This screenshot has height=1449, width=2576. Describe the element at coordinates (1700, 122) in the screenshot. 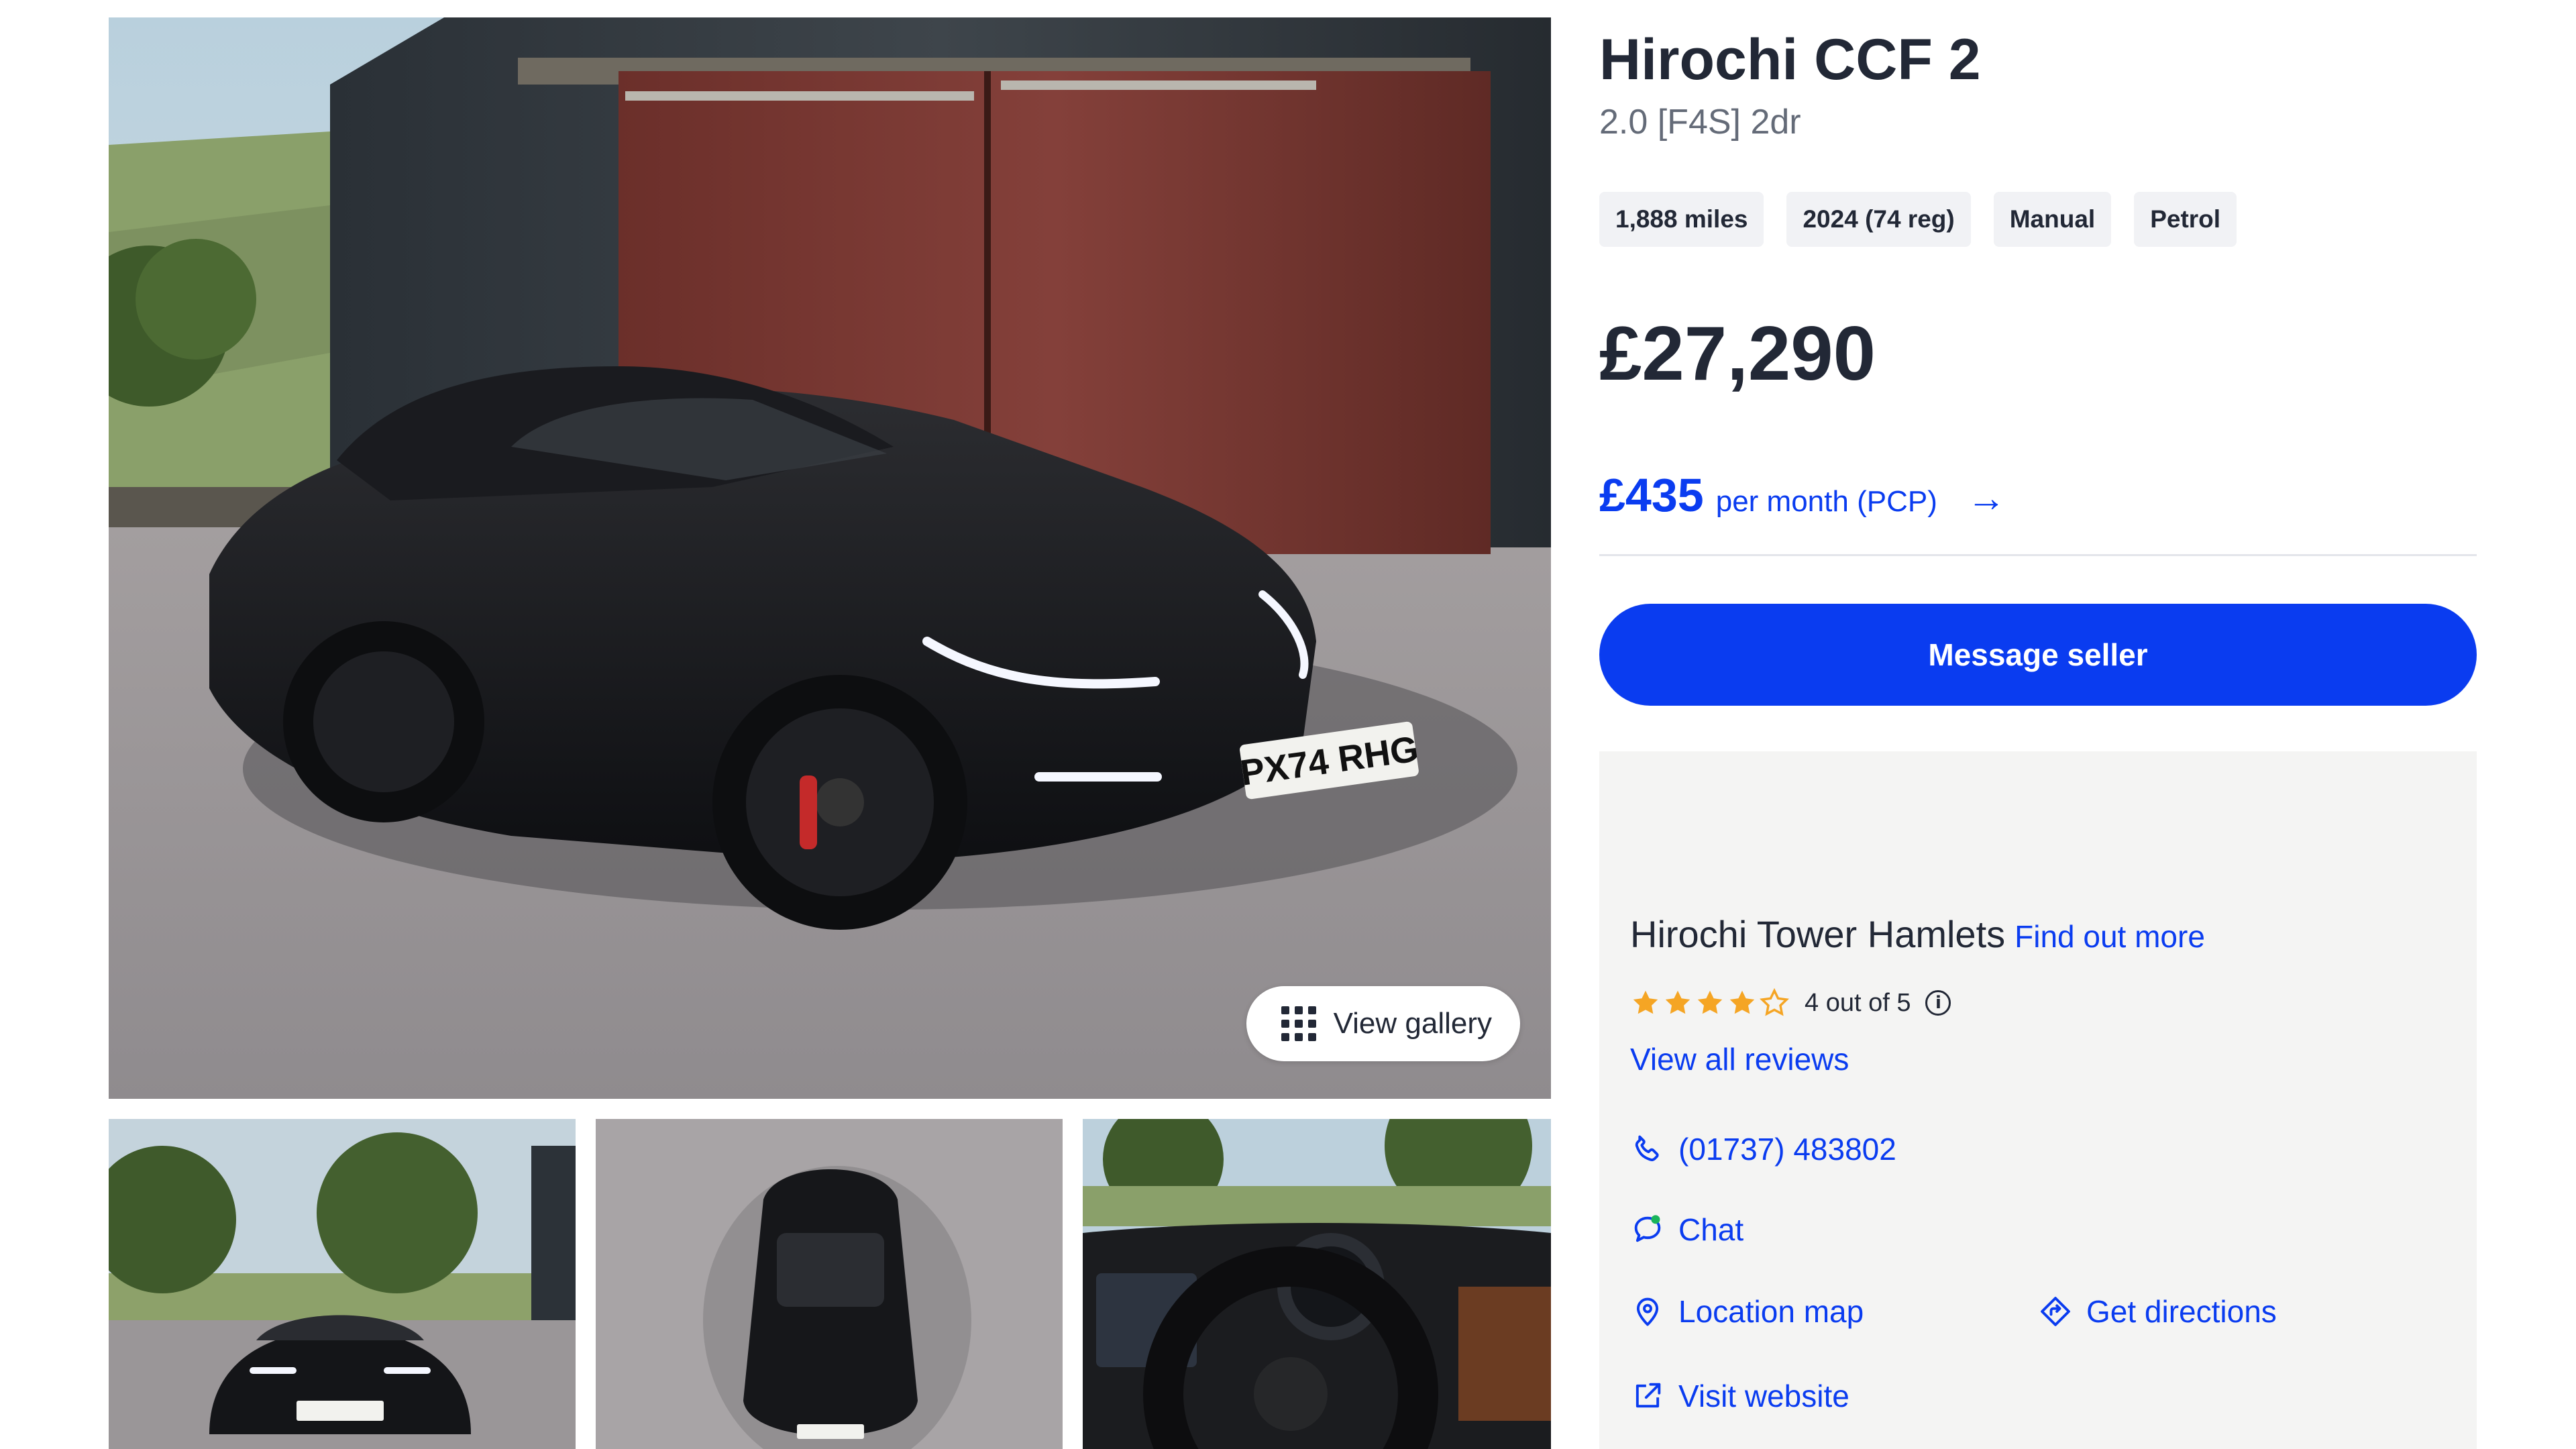

I see `listing-subtitle: 2.0 [F4S] 2dr` at that location.